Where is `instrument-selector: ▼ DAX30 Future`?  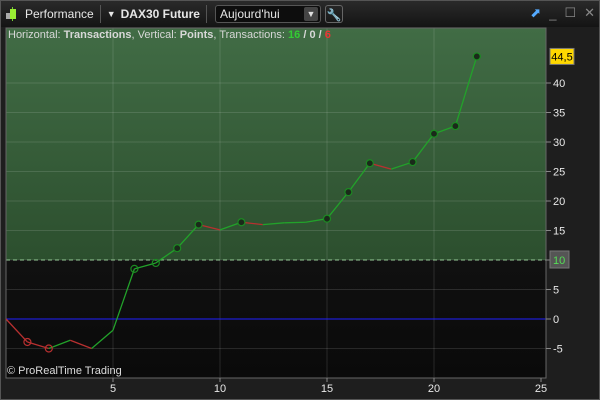 instrument-selector: ▼ DAX30 Future is located at coordinates (153, 14).